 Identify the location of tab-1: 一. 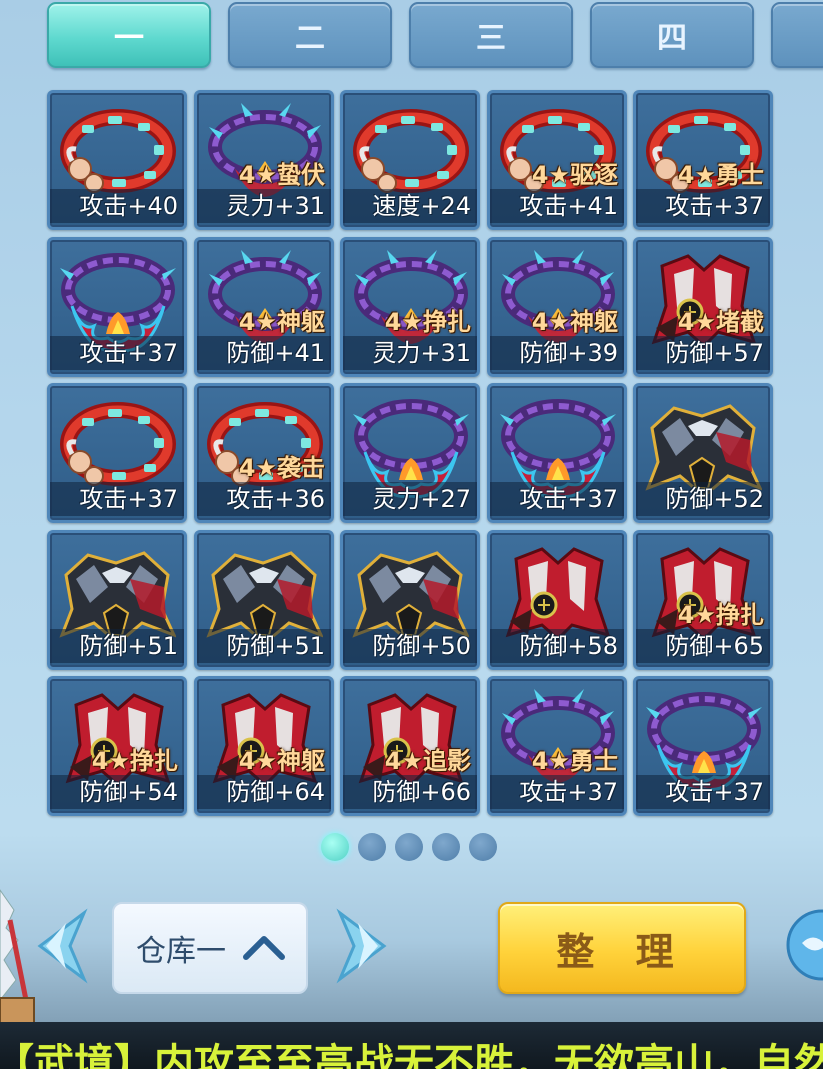
(129, 35).